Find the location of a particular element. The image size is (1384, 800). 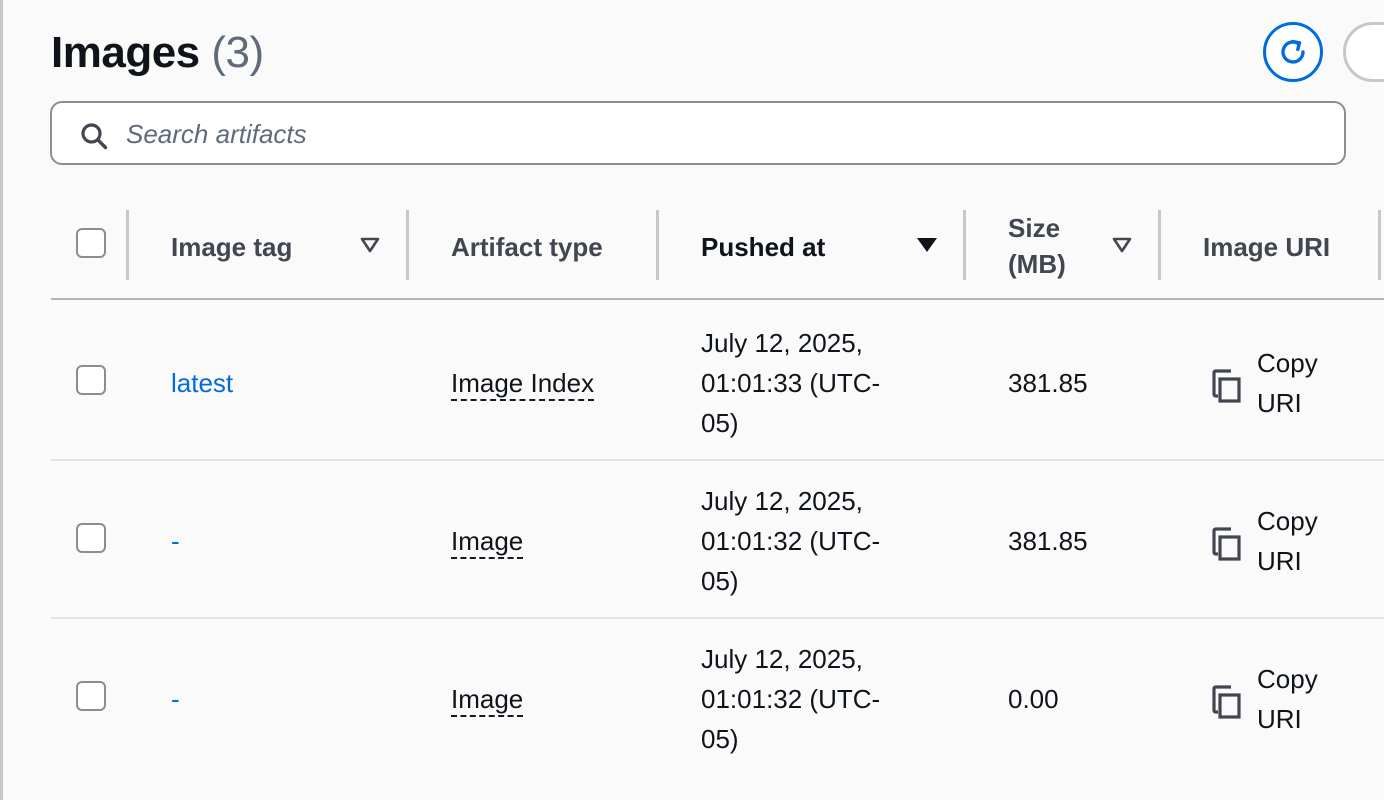

left-panel-border is located at coordinates (1, 400).